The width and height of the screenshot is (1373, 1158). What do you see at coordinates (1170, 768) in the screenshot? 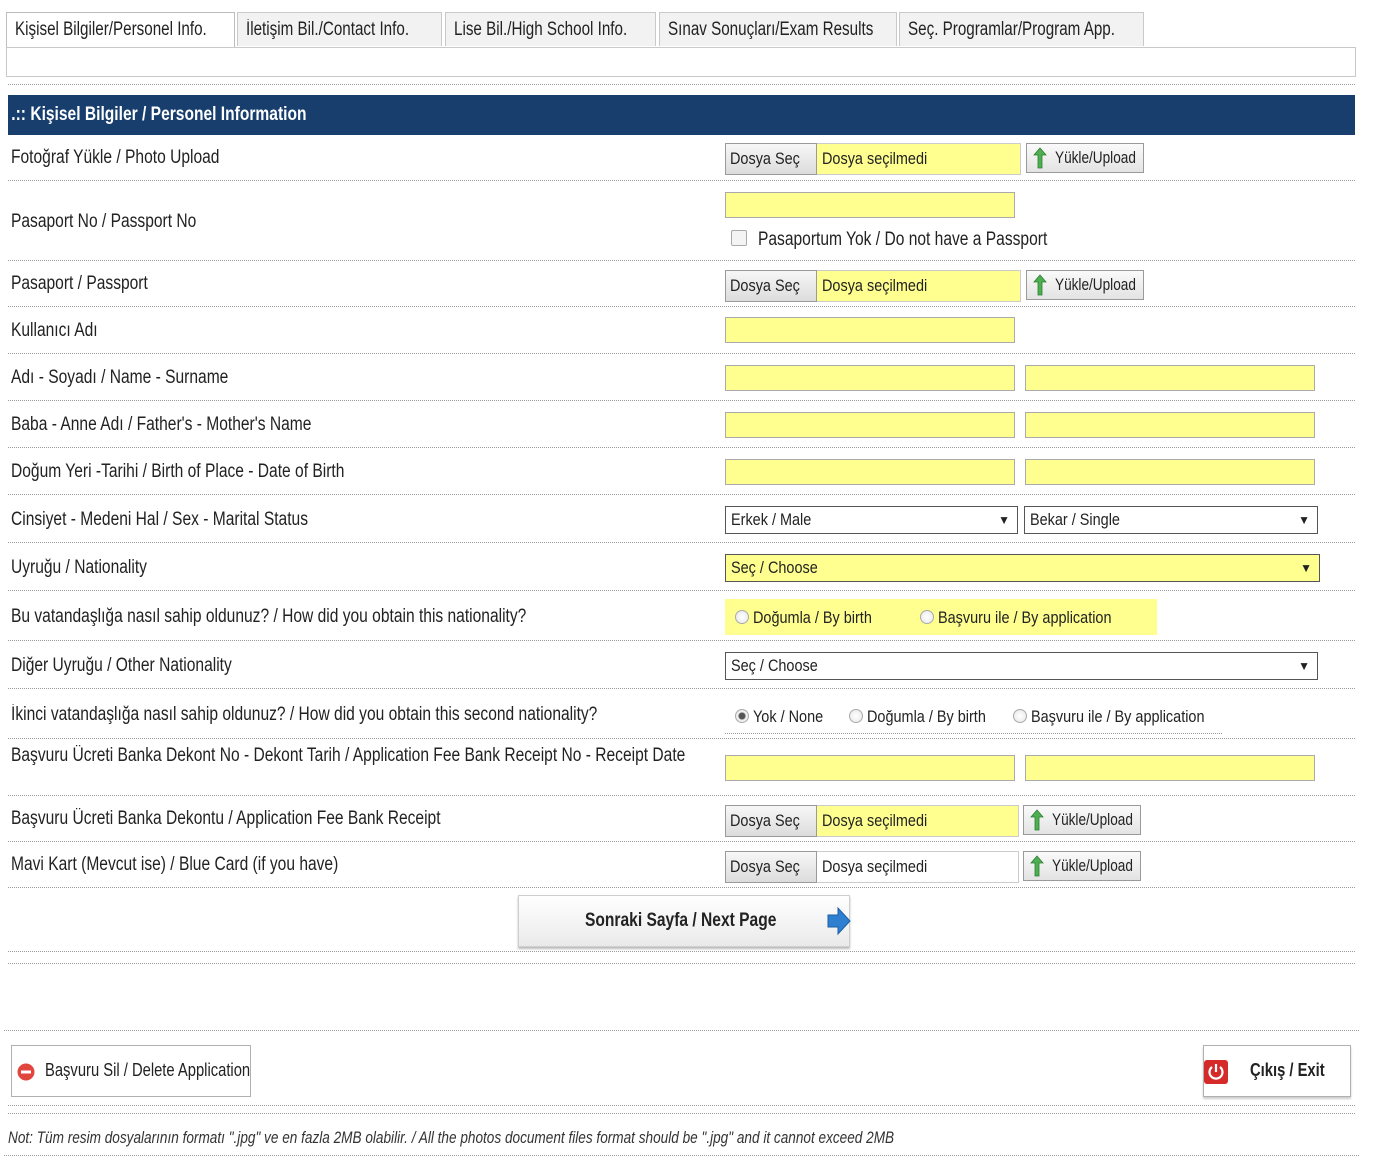
I see `receipt-date-input` at bounding box center [1170, 768].